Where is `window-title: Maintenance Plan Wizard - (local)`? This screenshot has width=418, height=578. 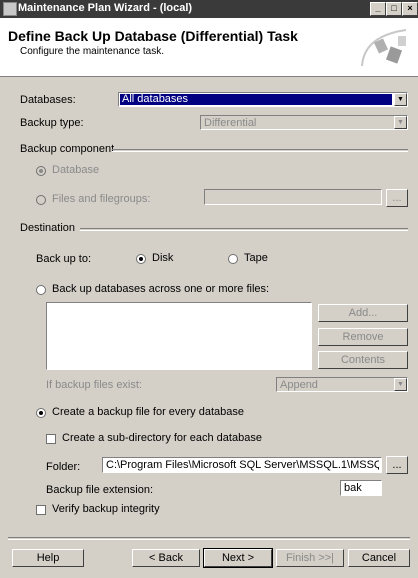 window-title: Maintenance Plan Wizard - (local) is located at coordinates (105, 8).